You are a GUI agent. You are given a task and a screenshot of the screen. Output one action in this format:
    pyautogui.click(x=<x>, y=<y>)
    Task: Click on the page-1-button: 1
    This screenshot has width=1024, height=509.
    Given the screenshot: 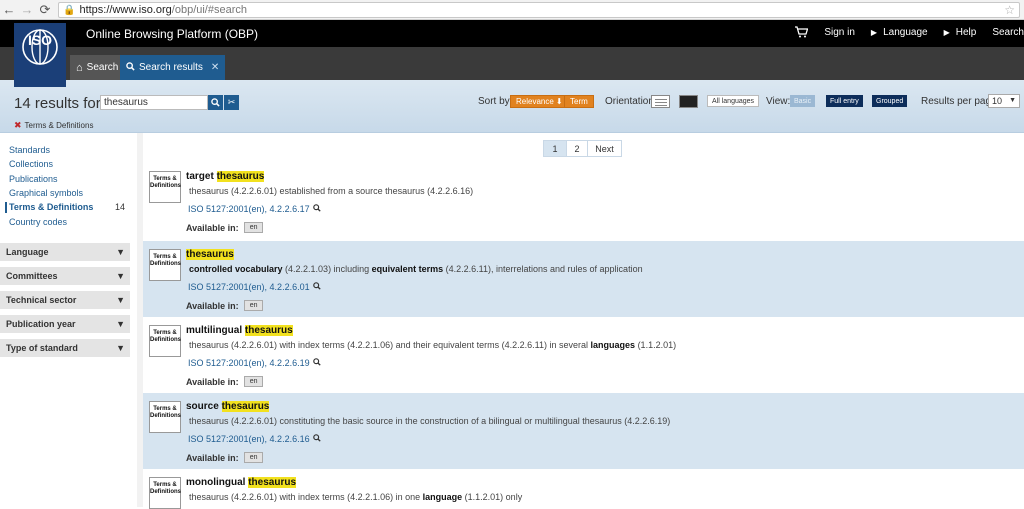 What is the action you would take?
    pyautogui.click(x=555, y=148)
    